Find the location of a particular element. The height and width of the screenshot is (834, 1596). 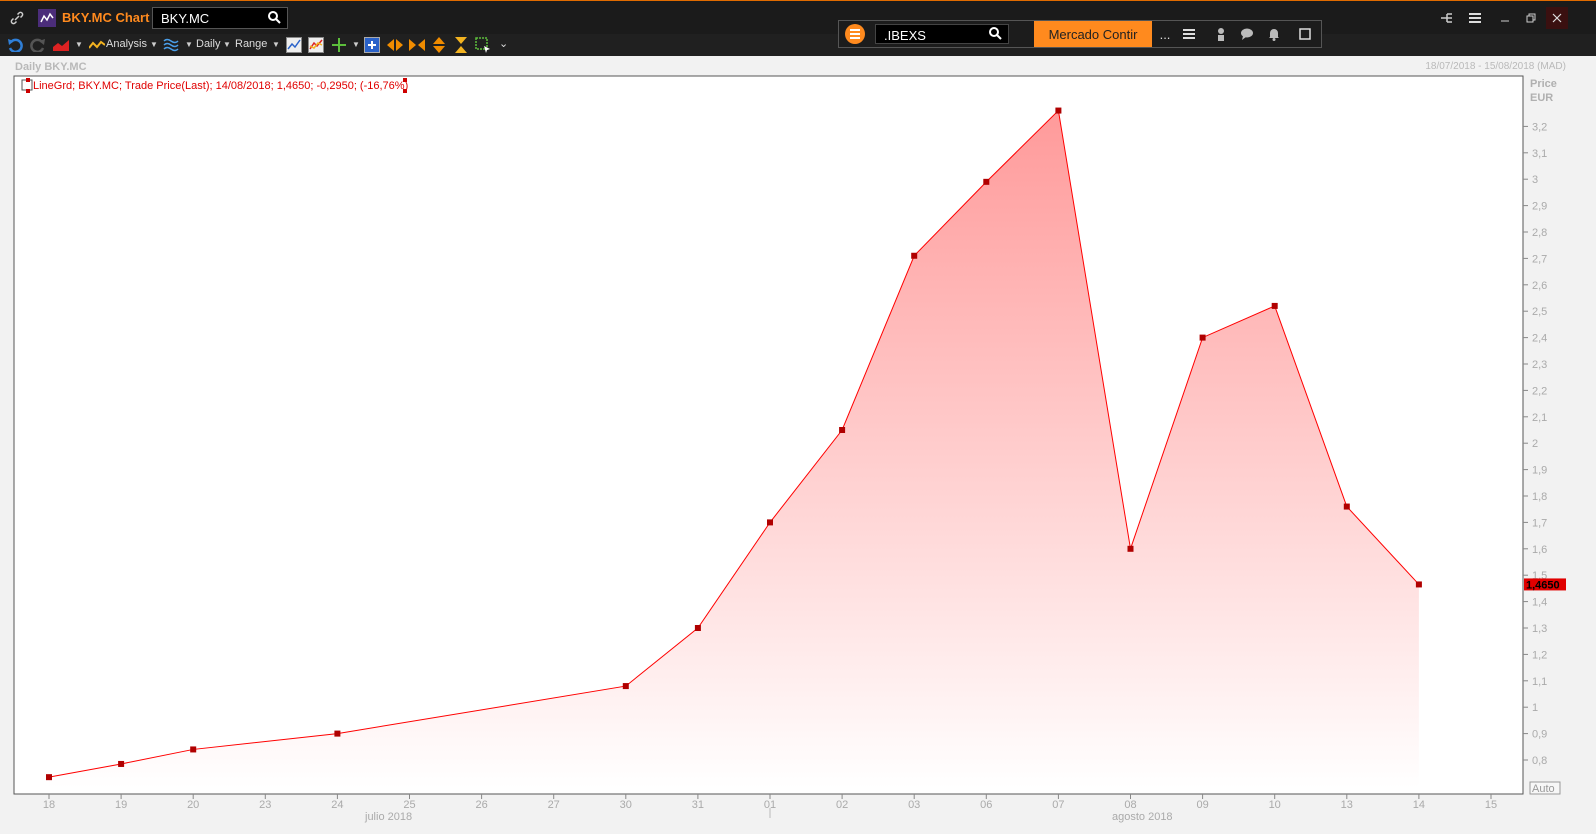

ric-search-field is located at coordinates (220, 18).